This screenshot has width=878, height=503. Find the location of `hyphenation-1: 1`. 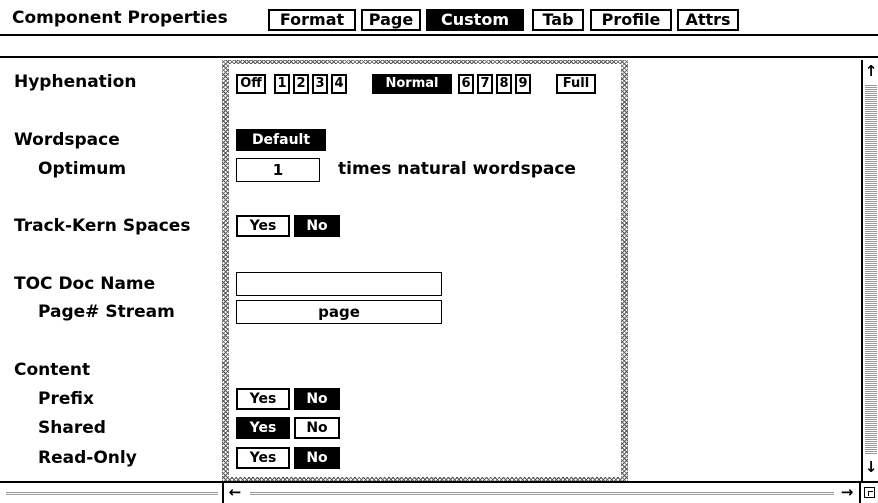

hyphenation-1: 1 is located at coordinates (282, 84).